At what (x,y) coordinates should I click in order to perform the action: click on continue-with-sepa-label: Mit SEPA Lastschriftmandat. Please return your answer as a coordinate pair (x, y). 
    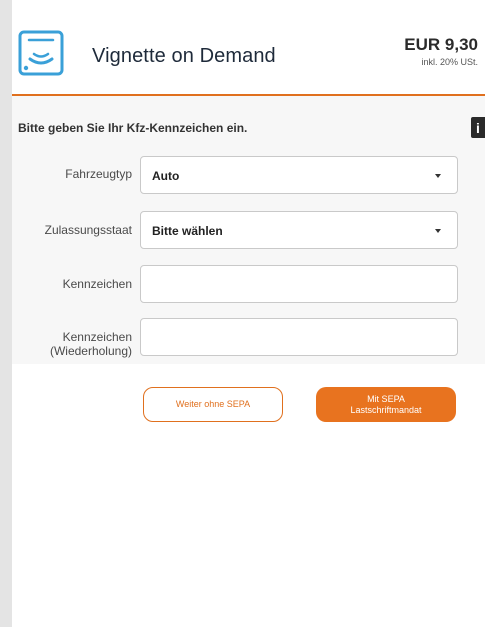
    Looking at the image, I should click on (385, 405).